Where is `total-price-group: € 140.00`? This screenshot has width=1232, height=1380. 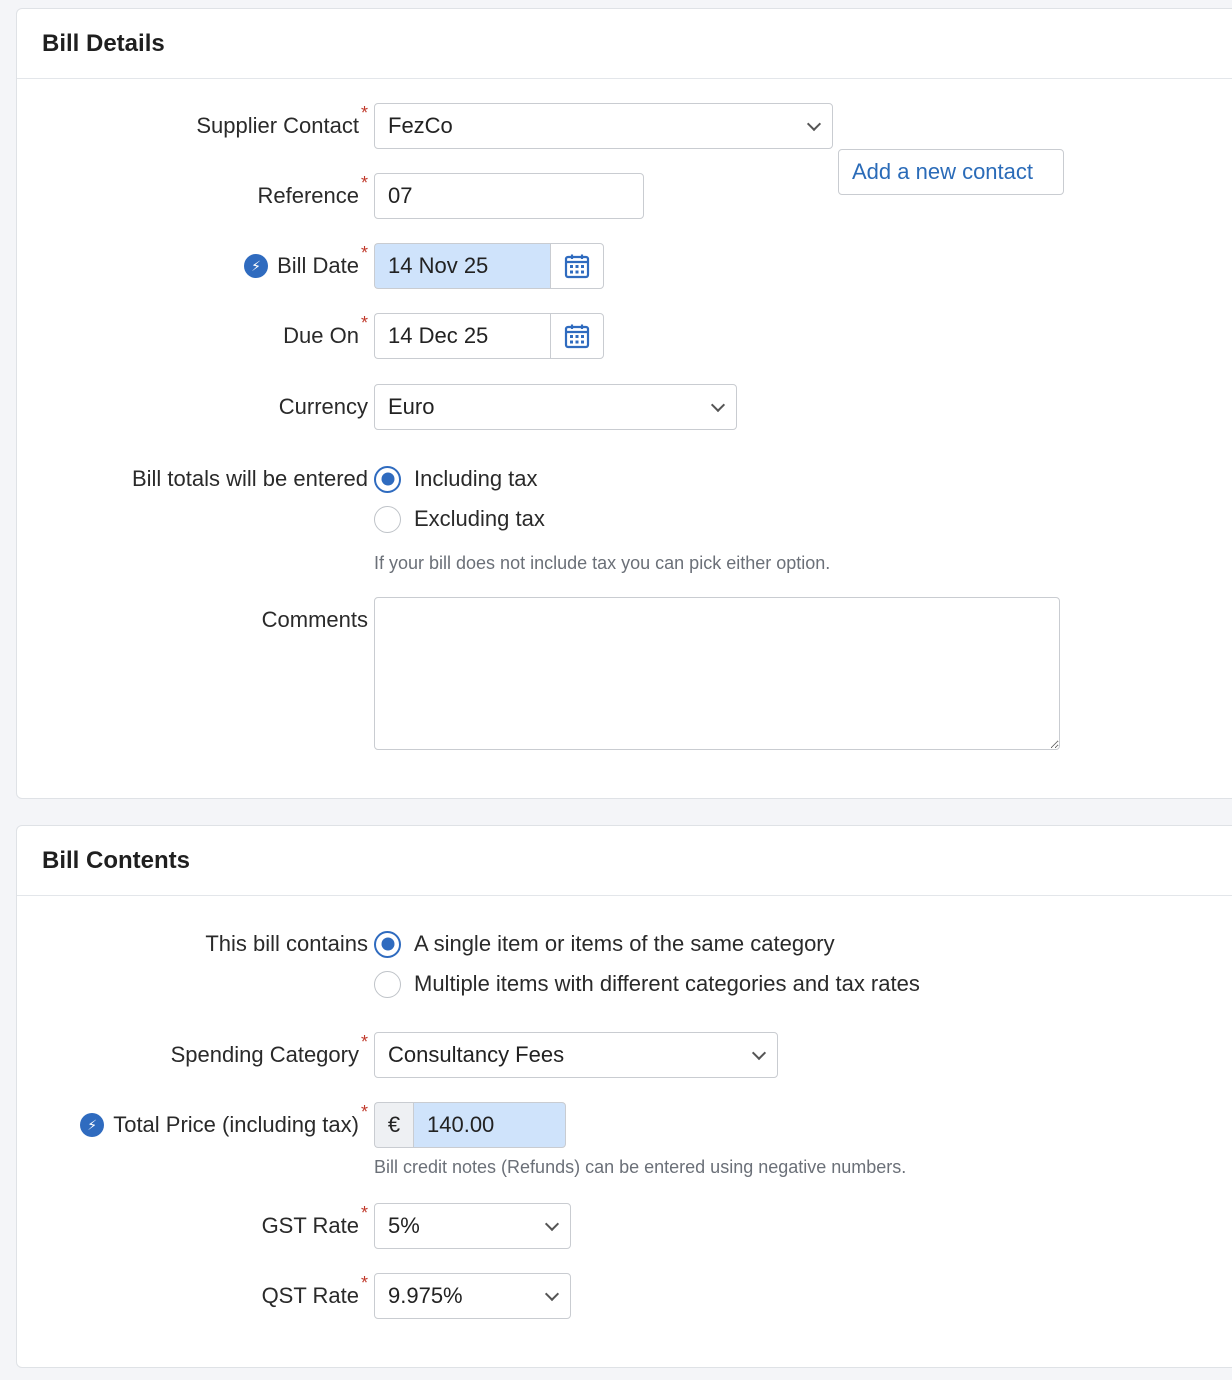
total-price-group: € 140.00 is located at coordinates (640, 1125).